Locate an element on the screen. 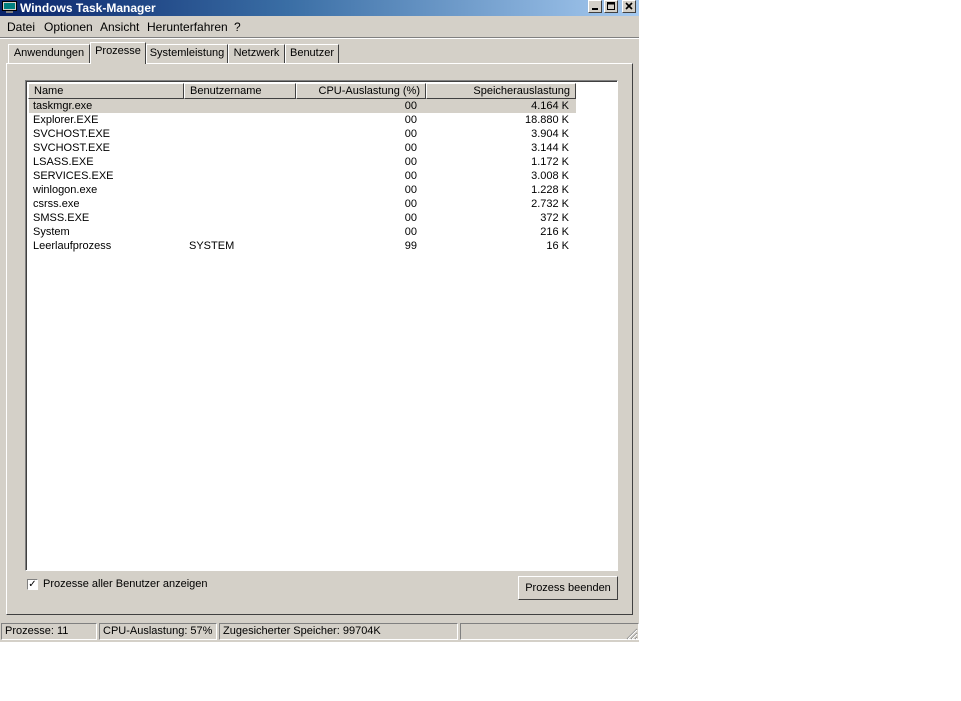  close-button is located at coordinates (629, 6).